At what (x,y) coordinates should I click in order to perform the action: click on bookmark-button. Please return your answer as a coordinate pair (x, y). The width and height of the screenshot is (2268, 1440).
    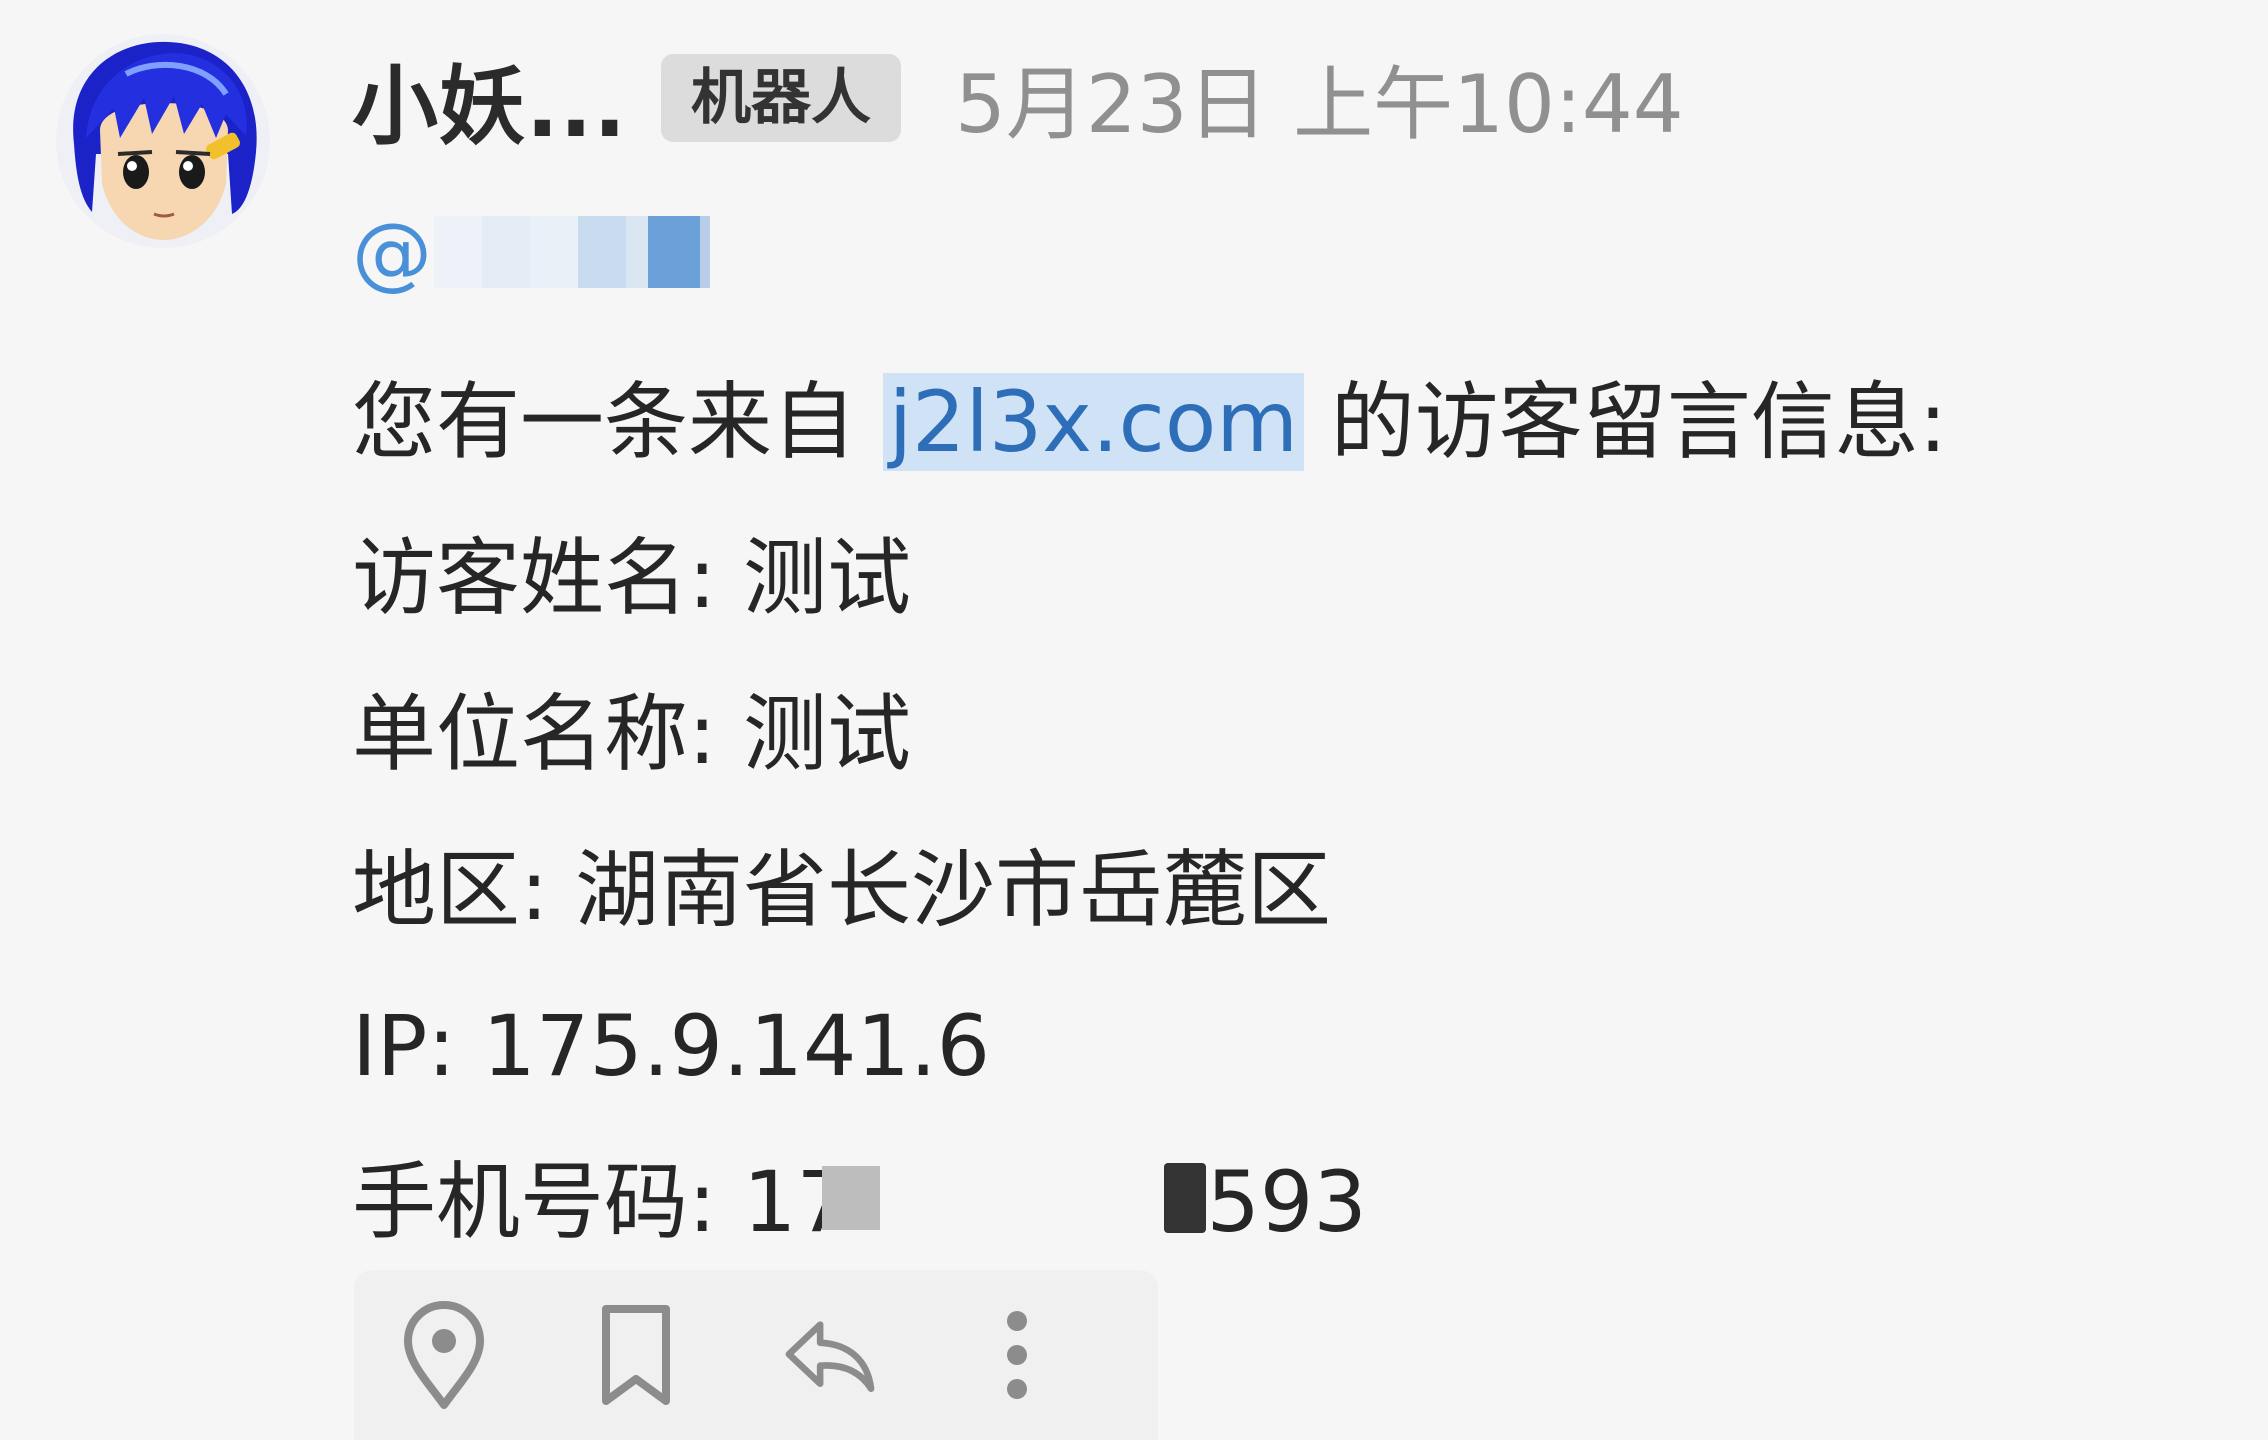
    Looking at the image, I should click on (636, 1355).